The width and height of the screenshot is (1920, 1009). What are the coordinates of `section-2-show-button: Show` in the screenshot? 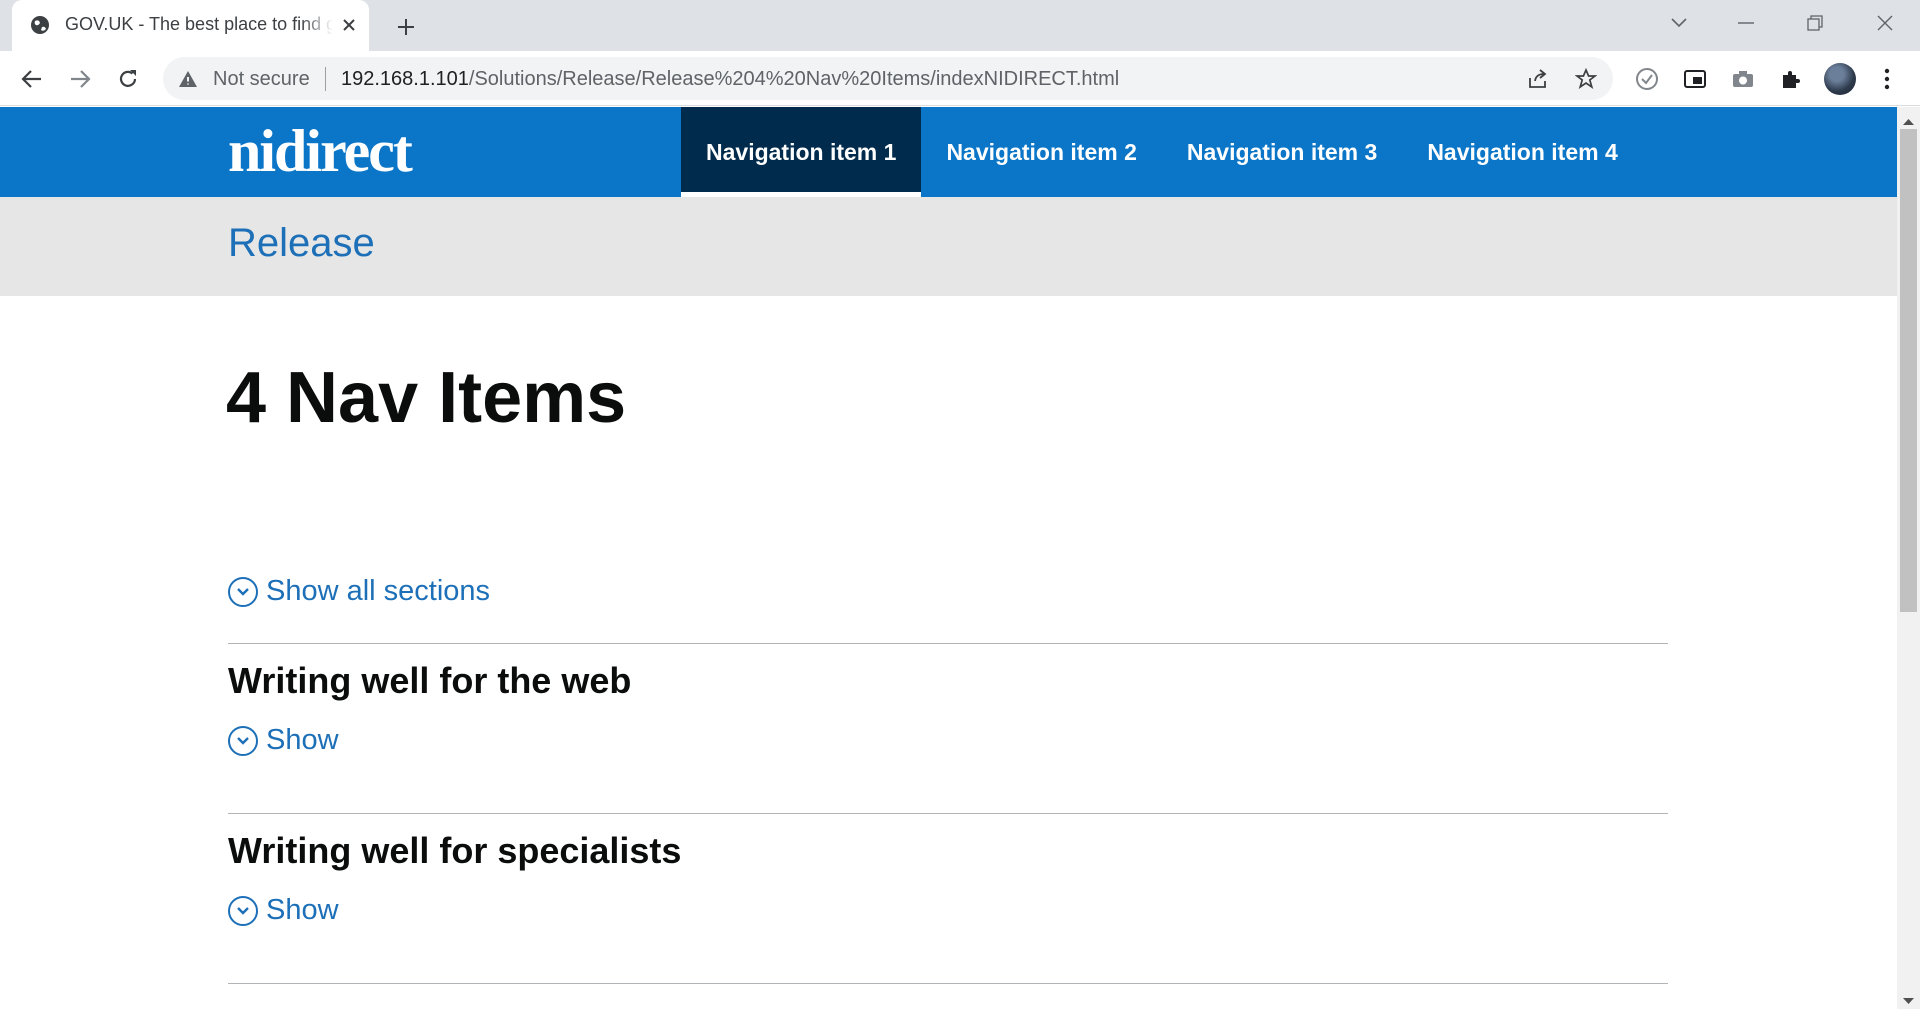 It's located at (283, 910).